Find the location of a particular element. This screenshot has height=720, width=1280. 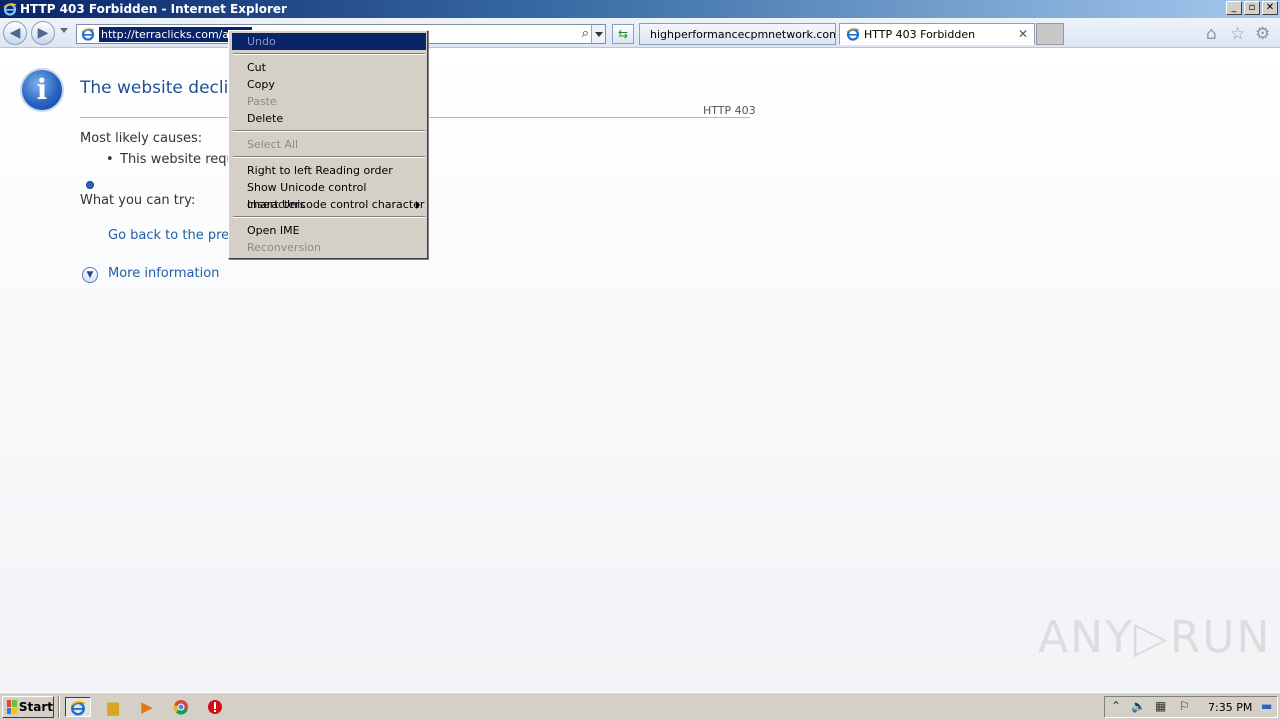

tab-http-403: HTTP 403 Forbidden ✕ is located at coordinates (937, 34).